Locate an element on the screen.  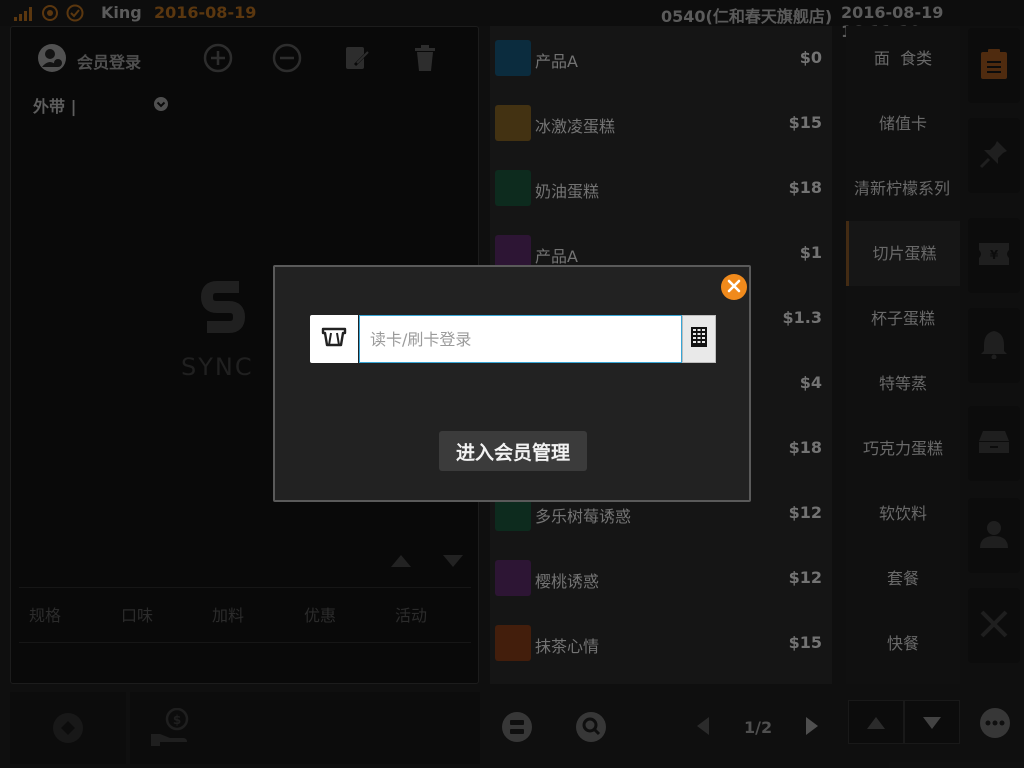
close-icon is located at coordinates (734, 287).